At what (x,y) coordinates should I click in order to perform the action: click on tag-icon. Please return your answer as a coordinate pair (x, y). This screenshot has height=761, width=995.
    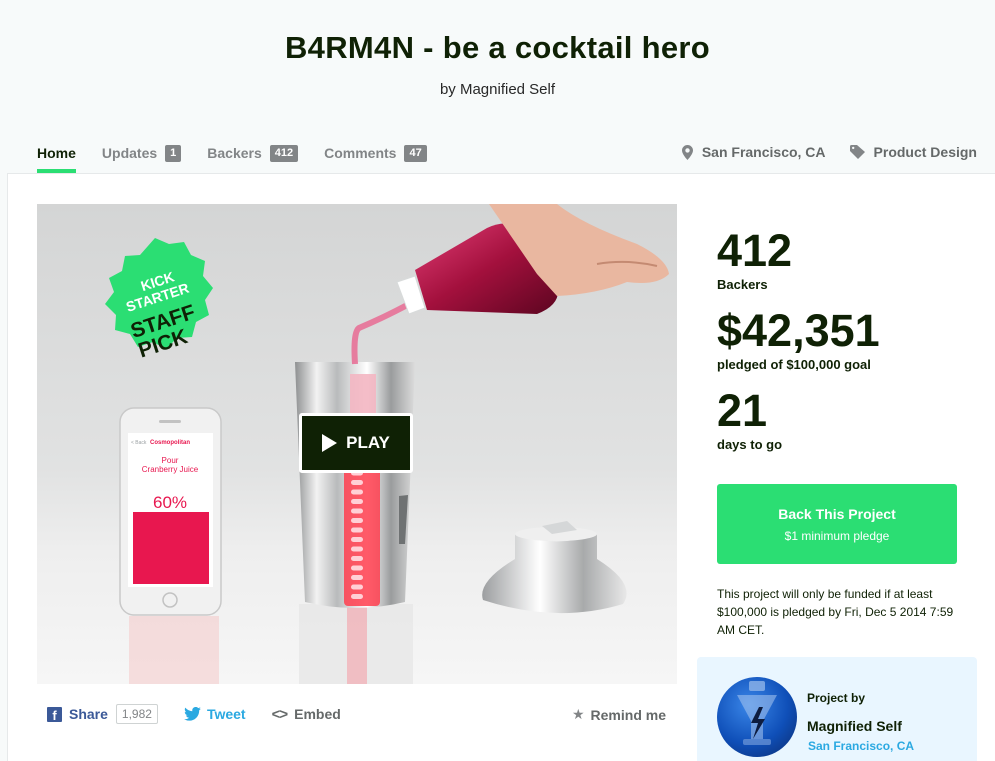
    Looking at the image, I should click on (857, 152).